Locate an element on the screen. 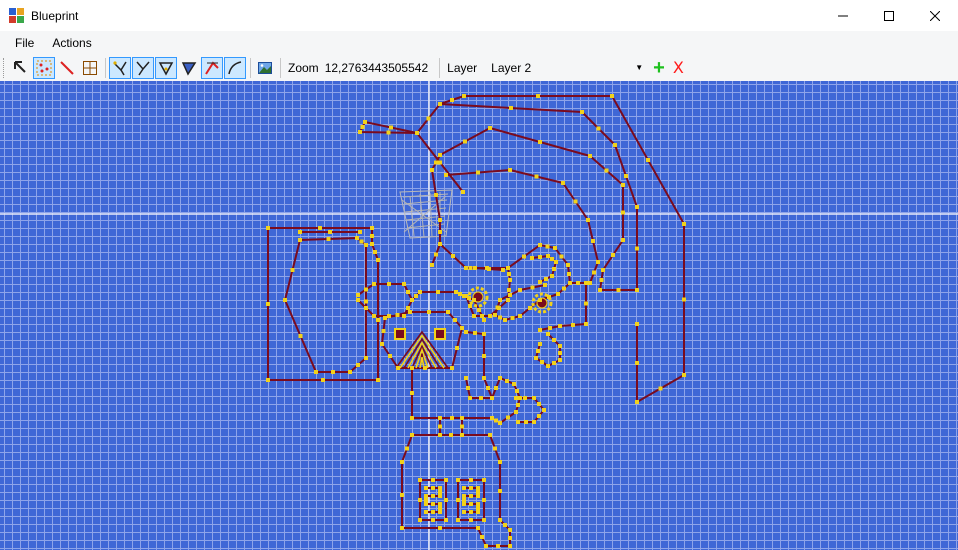 The image size is (958, 550). move-tool-button is located at coordinates (189, 68).